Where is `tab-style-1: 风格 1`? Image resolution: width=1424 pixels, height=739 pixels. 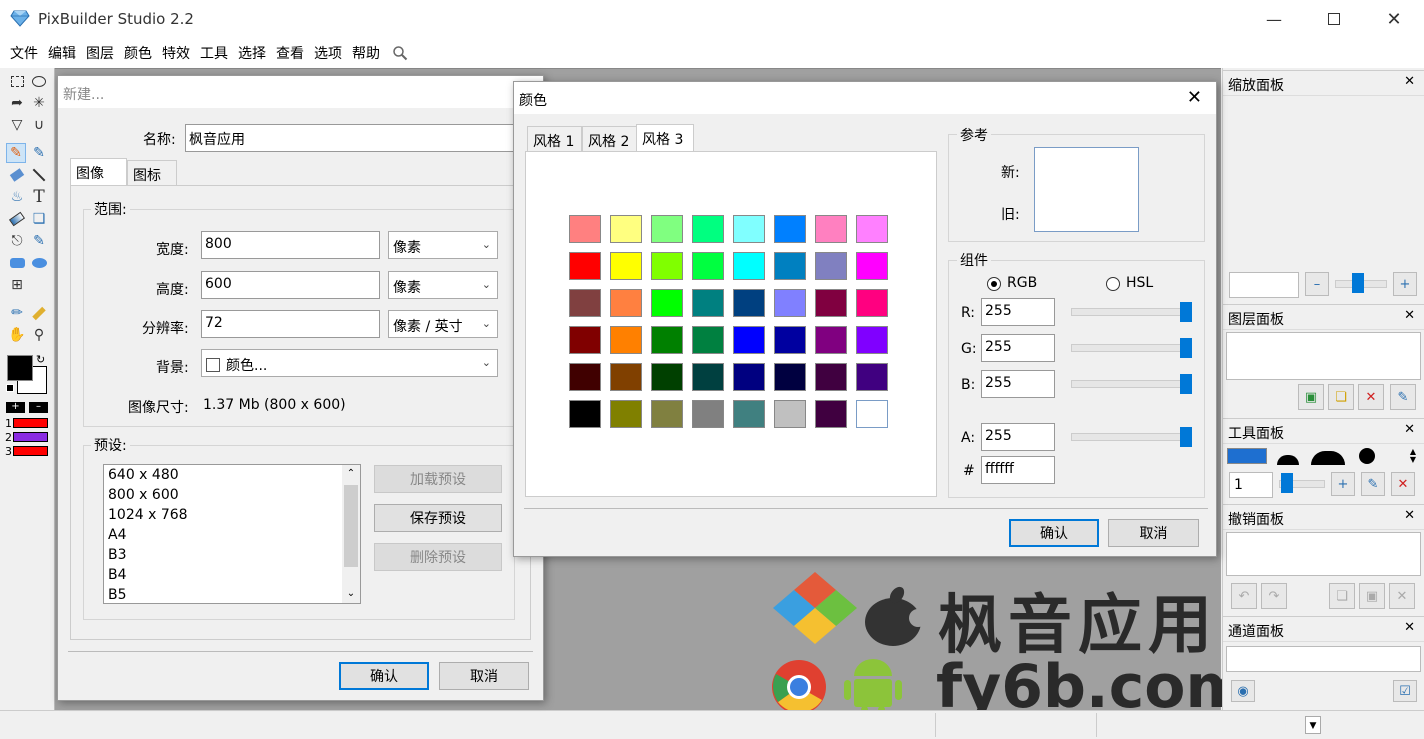 tab-style-1: 风格 1 is located at coordinates (554, 139).